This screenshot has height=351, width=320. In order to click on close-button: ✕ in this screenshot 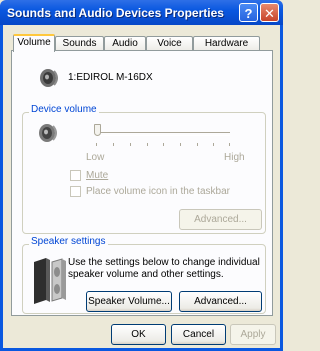, I will do `click(269, 12)`.